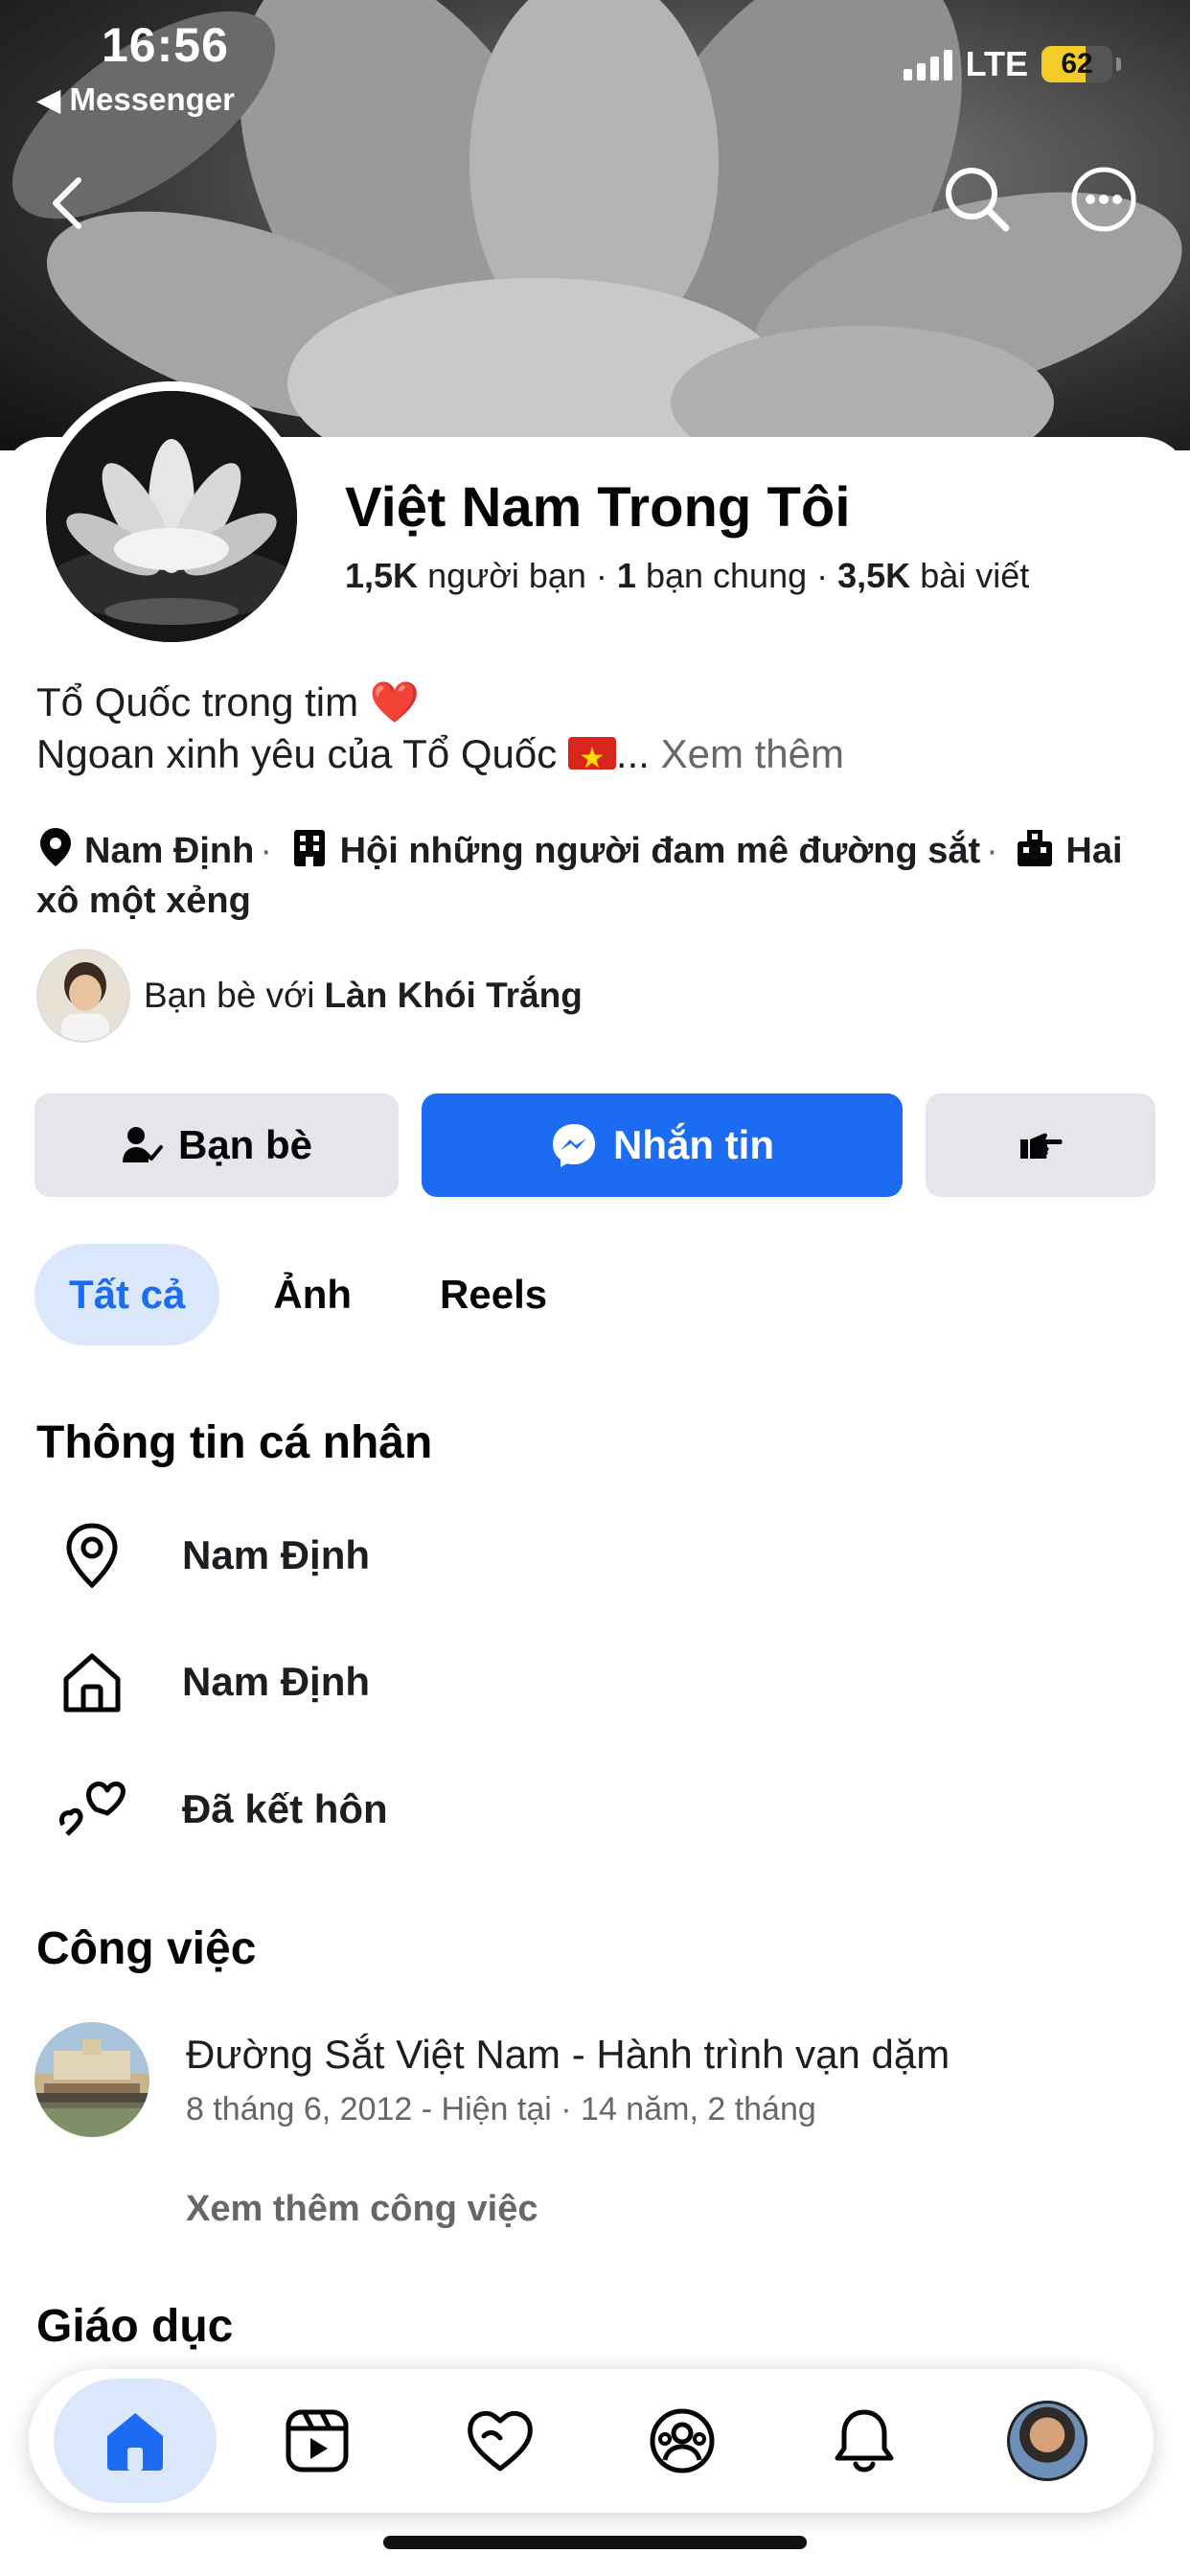 The height and width of the screenshot is (2576, 1190). I want to click on info-hometown: Nam Định, so click(277, 1681).